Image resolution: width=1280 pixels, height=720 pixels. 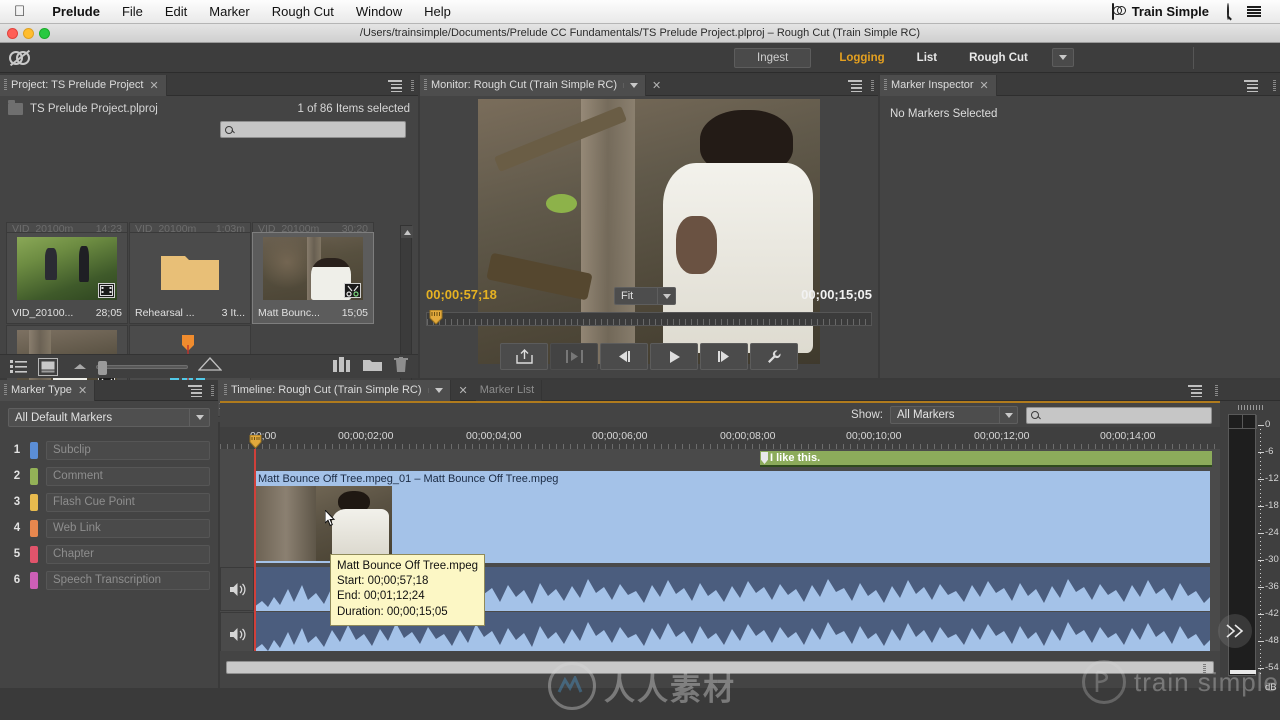 What do you see at coordinates (128, 528) in the screenshot?
I see `marker-name-field: Web Link` at bounding box center [128, 528].